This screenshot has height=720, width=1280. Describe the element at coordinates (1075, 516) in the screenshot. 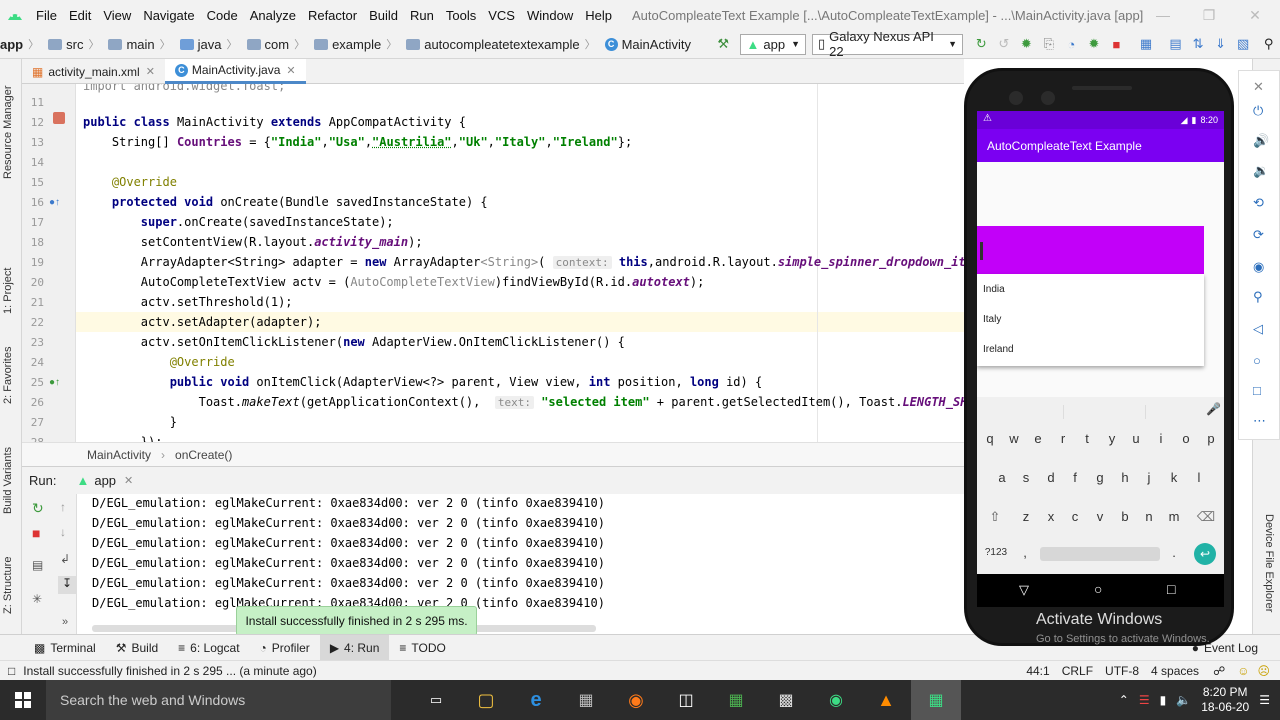

I see `key-c: c` at that location.